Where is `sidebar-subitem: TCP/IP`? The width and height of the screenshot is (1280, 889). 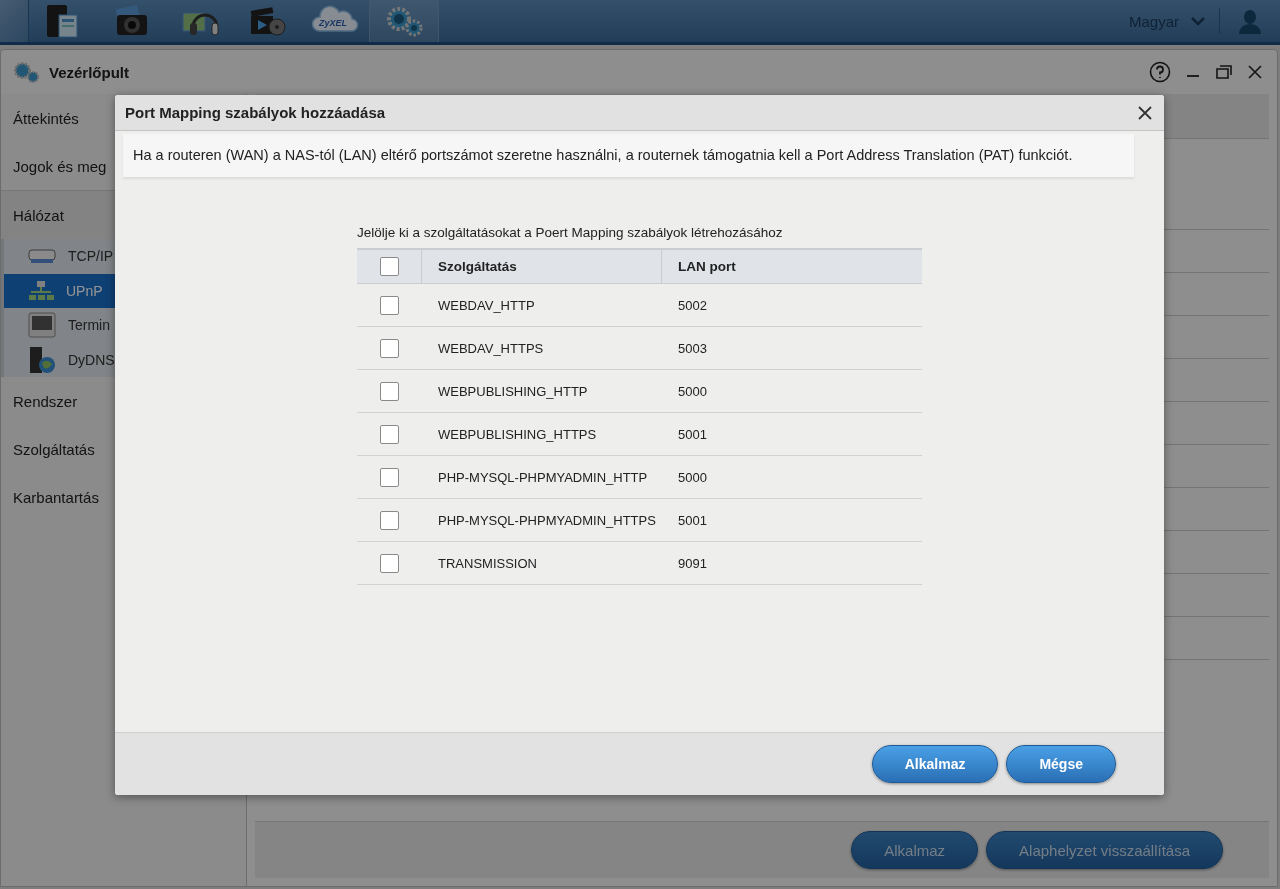 sidebar-subitem: TCP/IP is located at coordinates (125, 256).